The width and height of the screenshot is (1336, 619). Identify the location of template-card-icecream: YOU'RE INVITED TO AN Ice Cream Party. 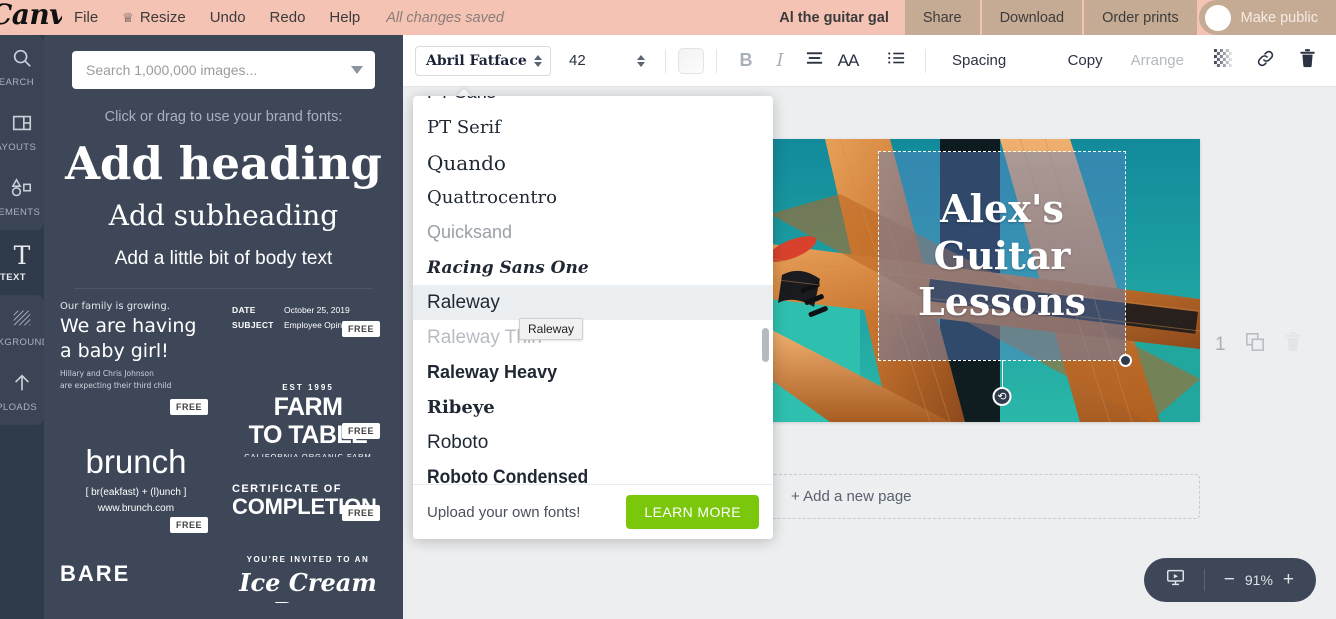
(308, 572).